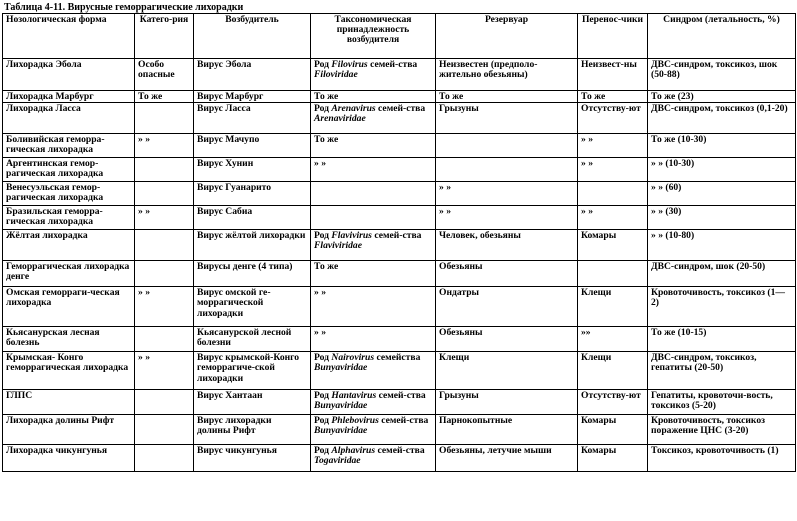  Describe the element at coordinates (612, 194) in the screenshot. I see `cell-carrier` at that location.